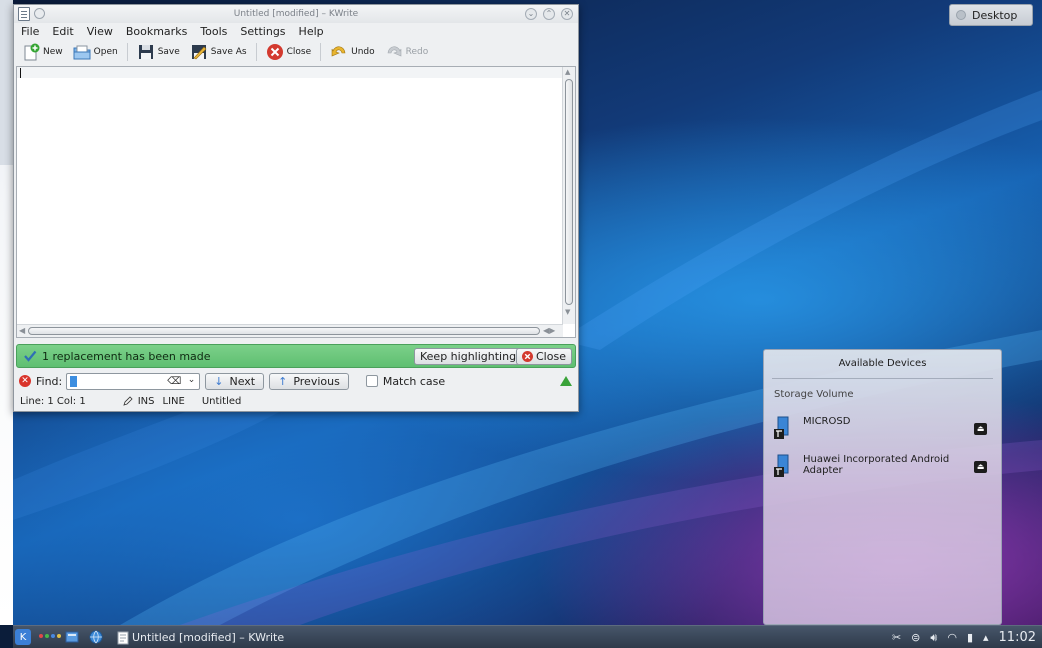  What do you see at coordinates (549, 14) in the screenshot?
I see `maximize-icon: ⌃` at bounding box center [549, 14].